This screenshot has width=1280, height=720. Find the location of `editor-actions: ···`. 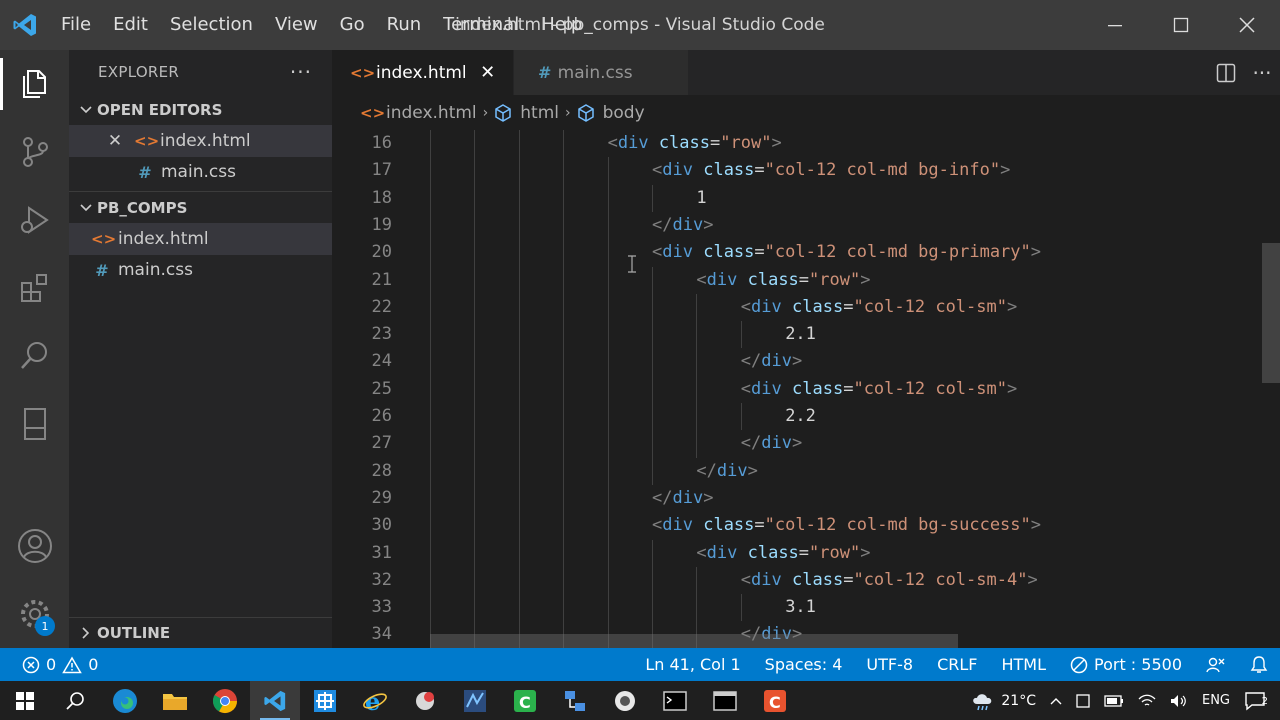

editor-actions: ··· is located at coordinates (1244, 72).